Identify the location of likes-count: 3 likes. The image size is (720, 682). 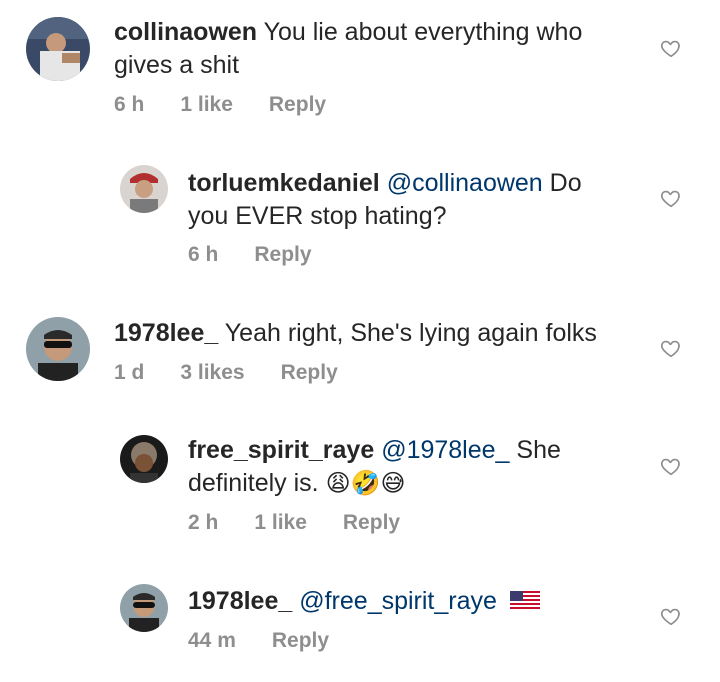
(212, 373).